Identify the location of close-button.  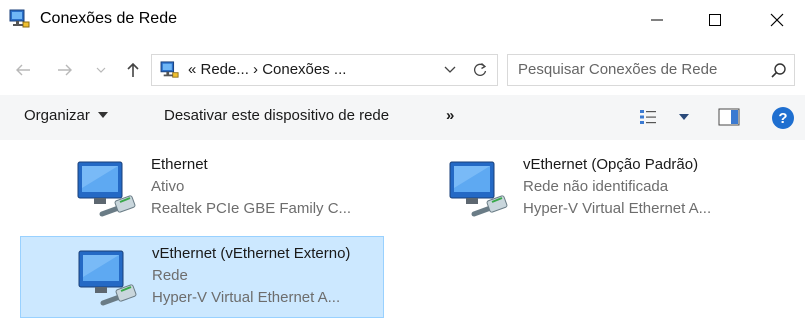
(777, 20).